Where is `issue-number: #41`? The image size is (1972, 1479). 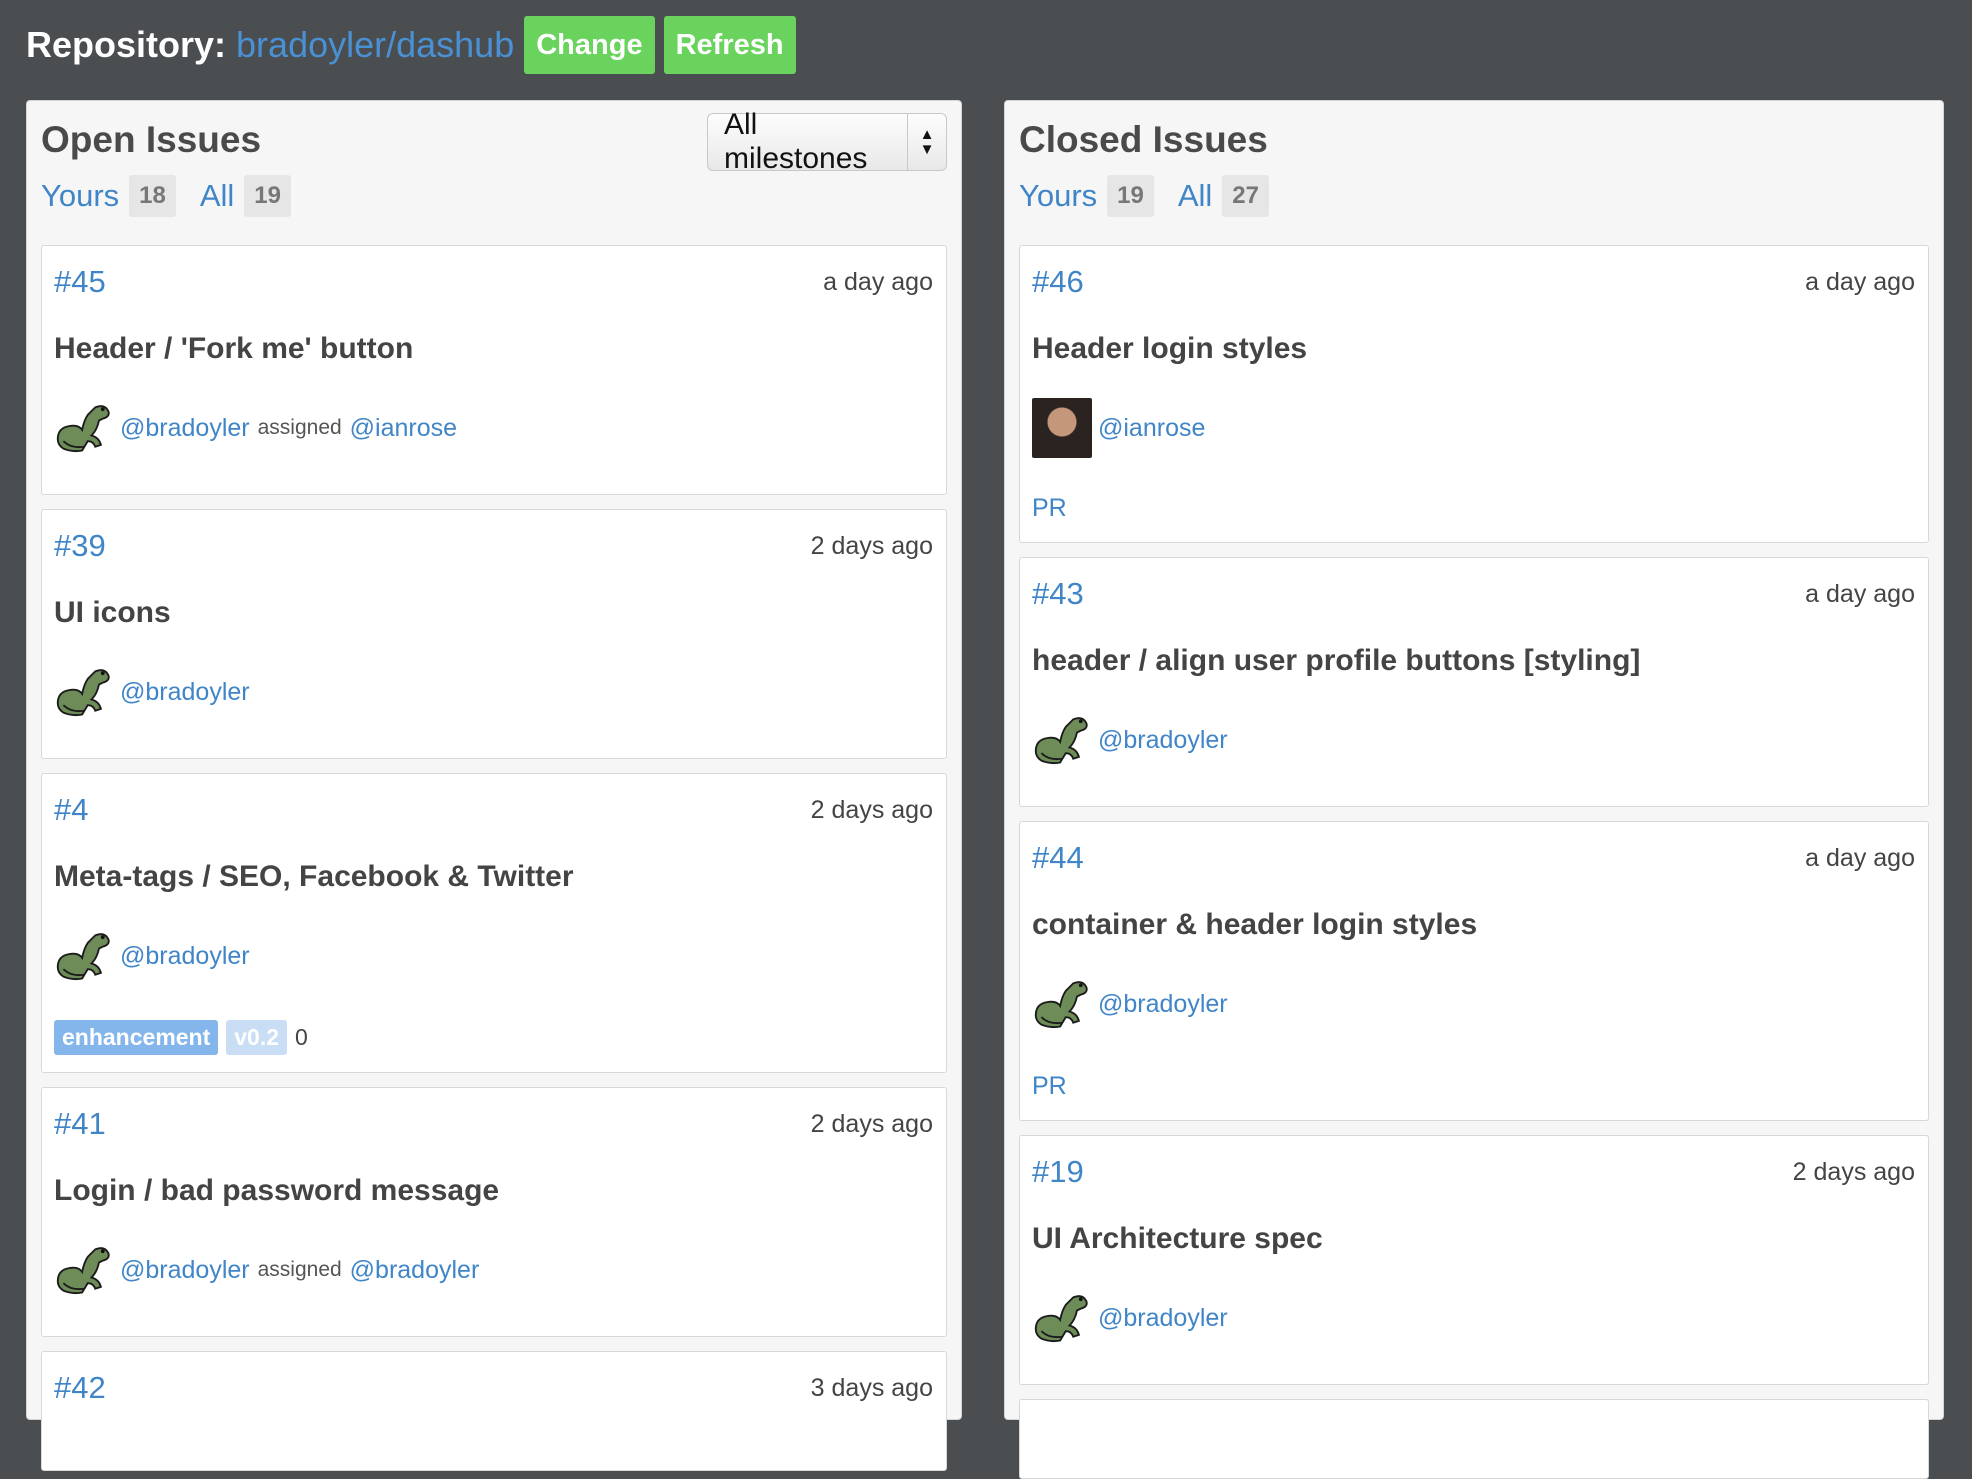
issue-number: #41 is located at coordinates (80, 1124).